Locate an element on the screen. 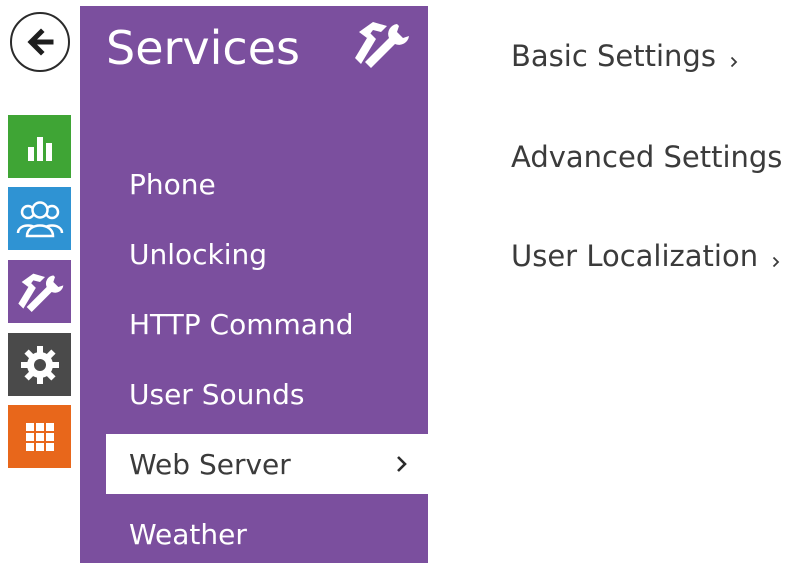 The height and width of the screenshot is (564, 789). menu-item-http-command: HTTP Command is located at coordinates (267, 324).